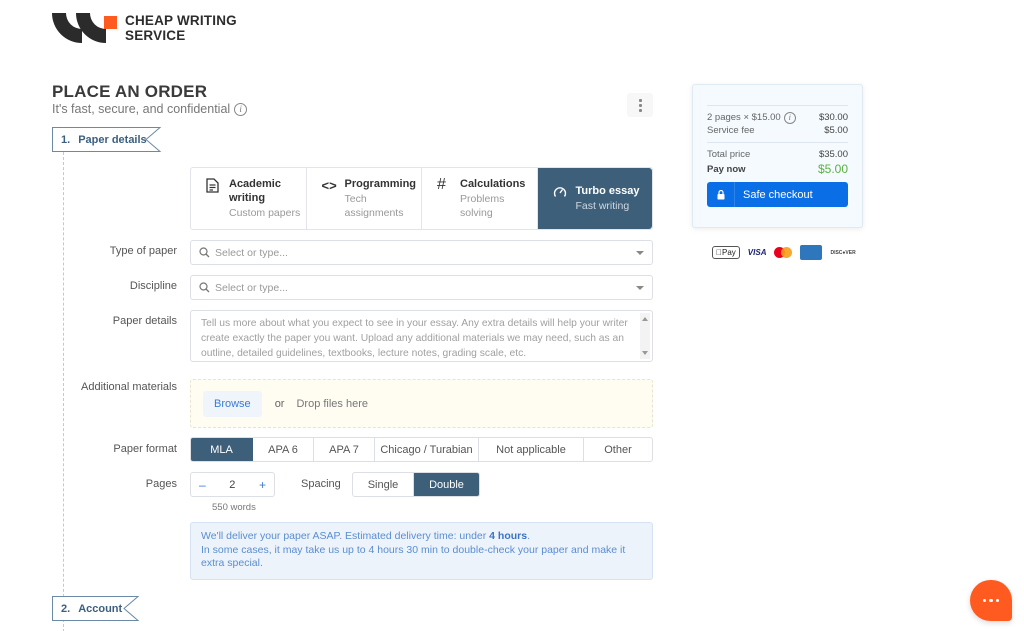  I want to click on tile-title: Turbo essay, so click(607, 191).